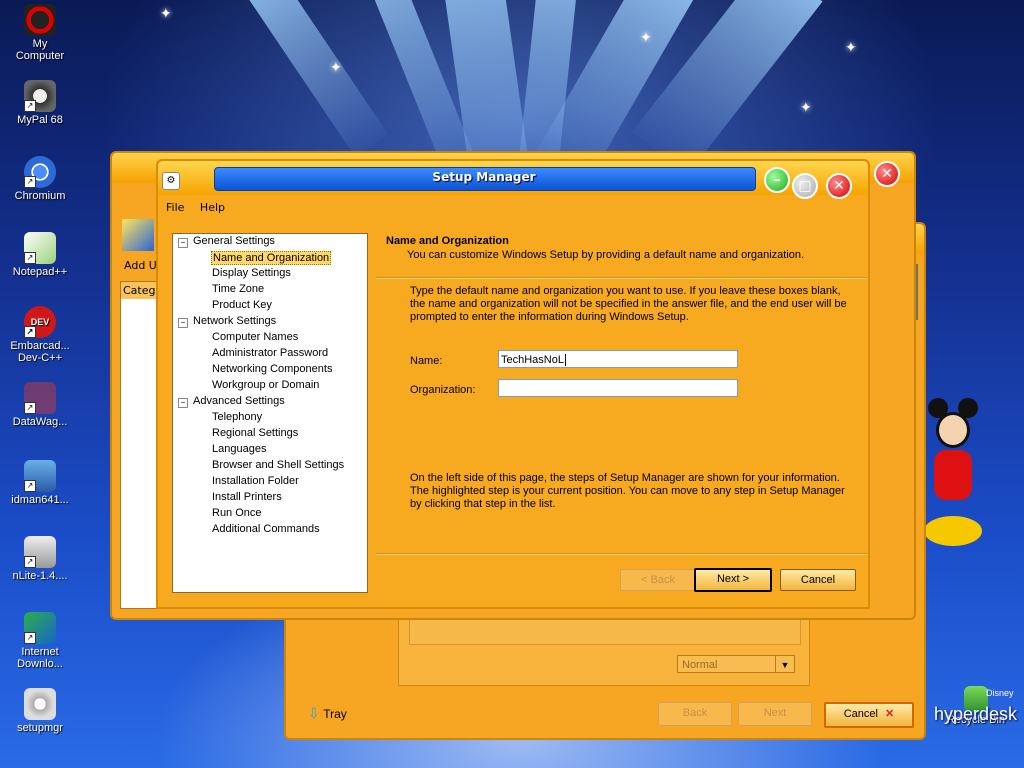 The width and height of the screenshot is (1024, 768). I want to click on name-label: Name:, so click(426, 361).